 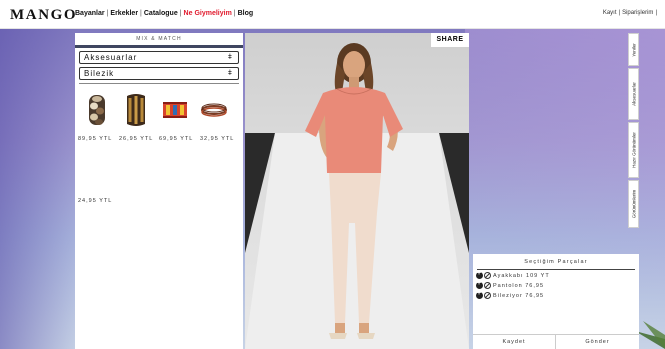 I want to click on product-price: 69,95 YTL, so click(x=176, y=139).